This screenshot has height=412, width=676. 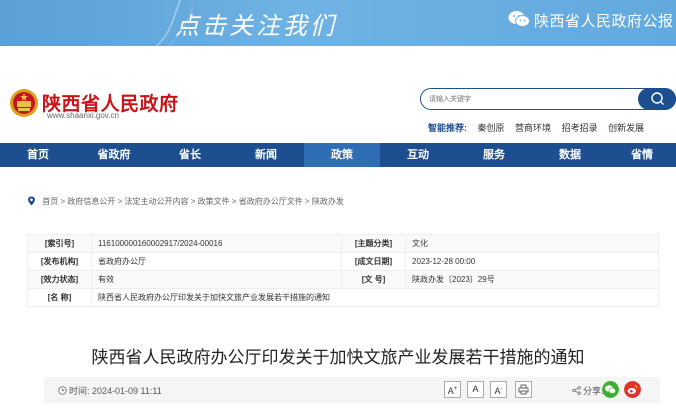 I want to click on name-value: 陕西省人民政府办公厅印发关于加快文旅产业发展若干措施的通知, so click(x=375, y=297).